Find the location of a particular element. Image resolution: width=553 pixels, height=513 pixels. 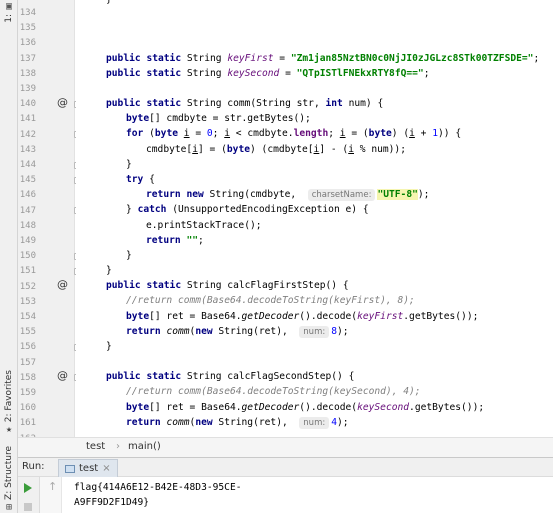

line-number: 138 is located at coordinates (27, 73).